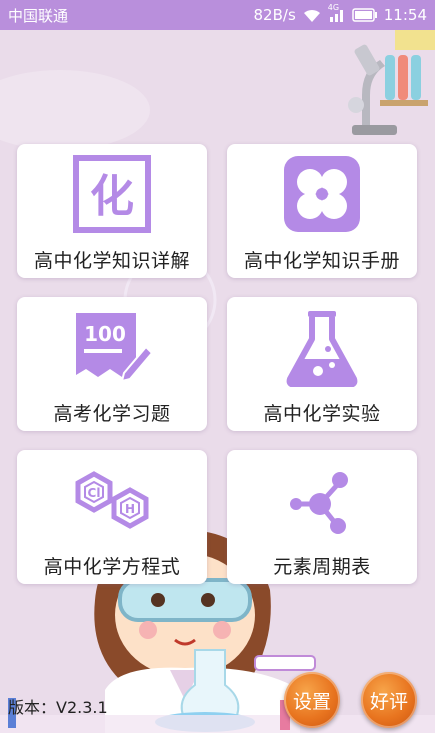  I want to click on svg-text: Cl, so click(94, 493).